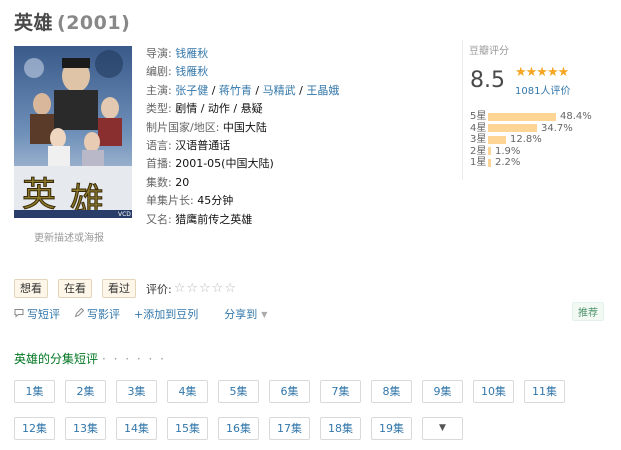  Describe the element at coordinates (79, 314) in the screenshot. I see `pencil-icon` at that location.